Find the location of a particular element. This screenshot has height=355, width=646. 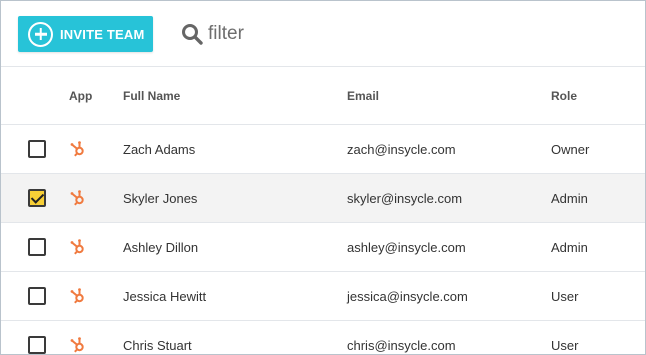

table-row: Chris Stuart chris@insycle.com User is located at coordinates (323, 337).